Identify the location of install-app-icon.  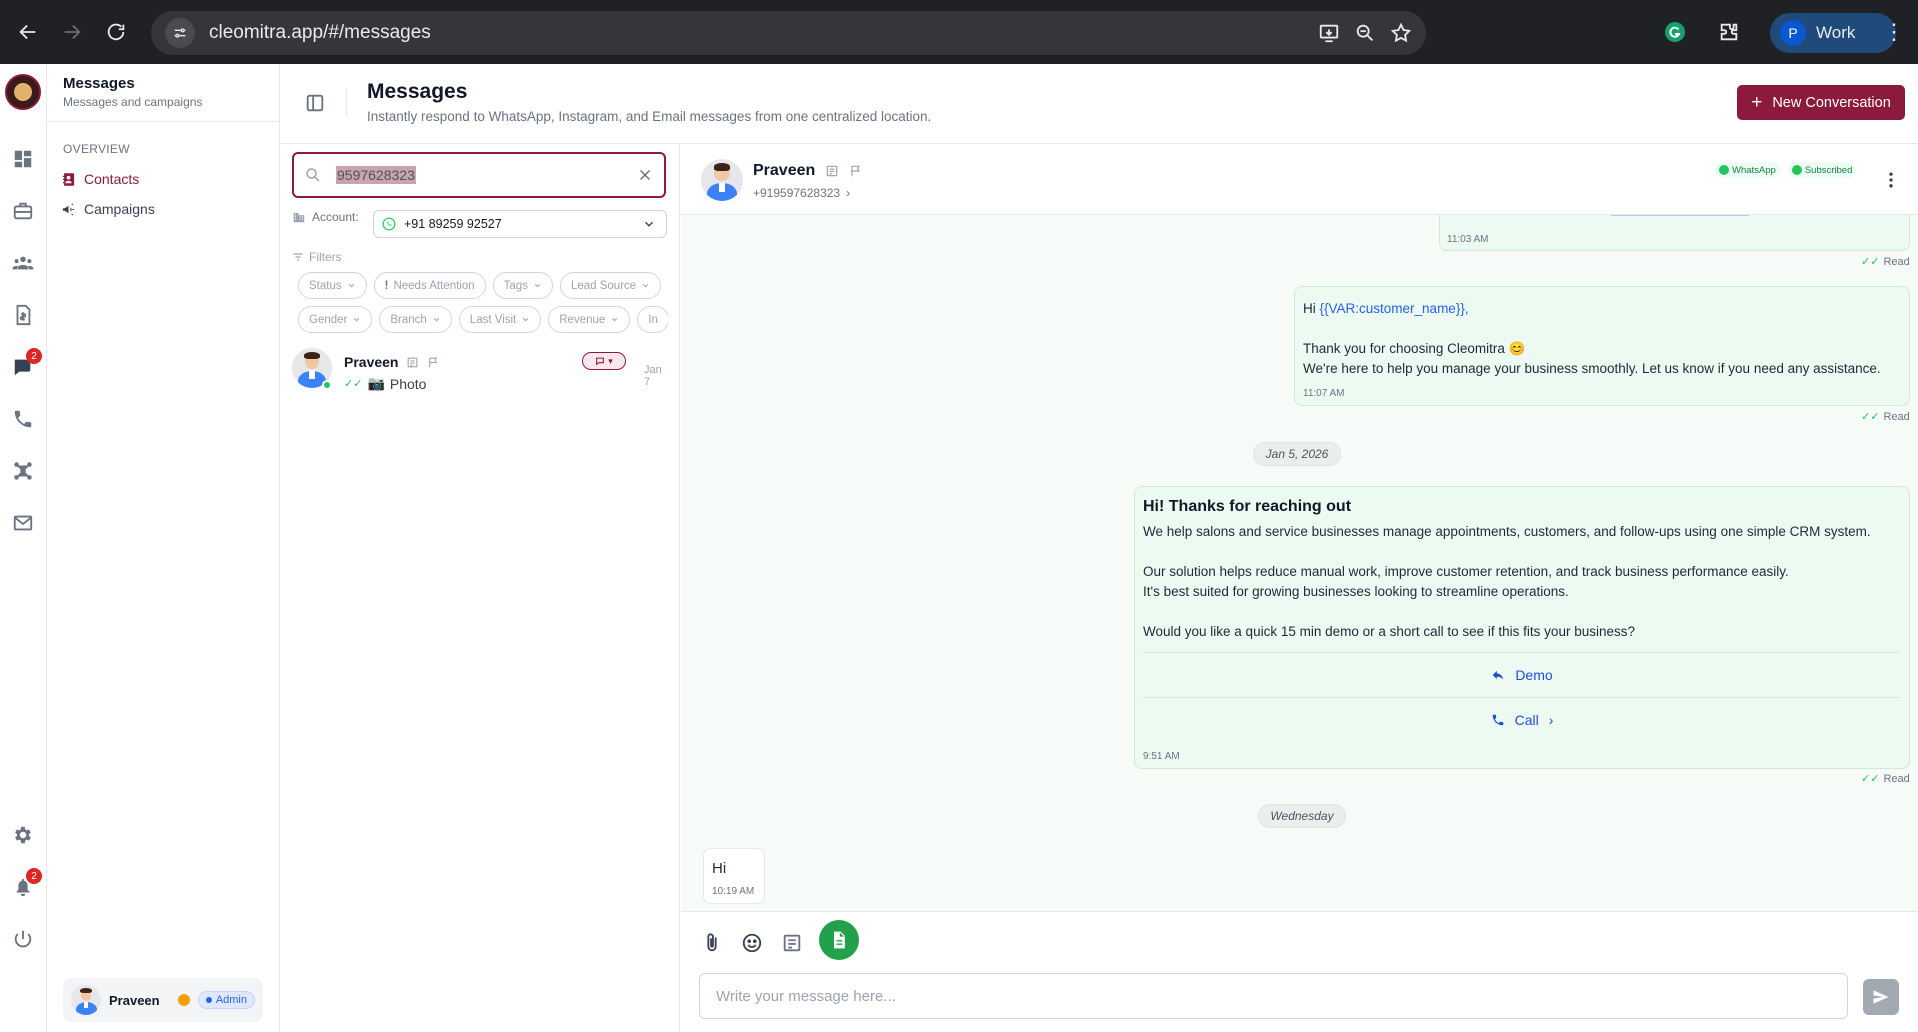
(1329, 33).